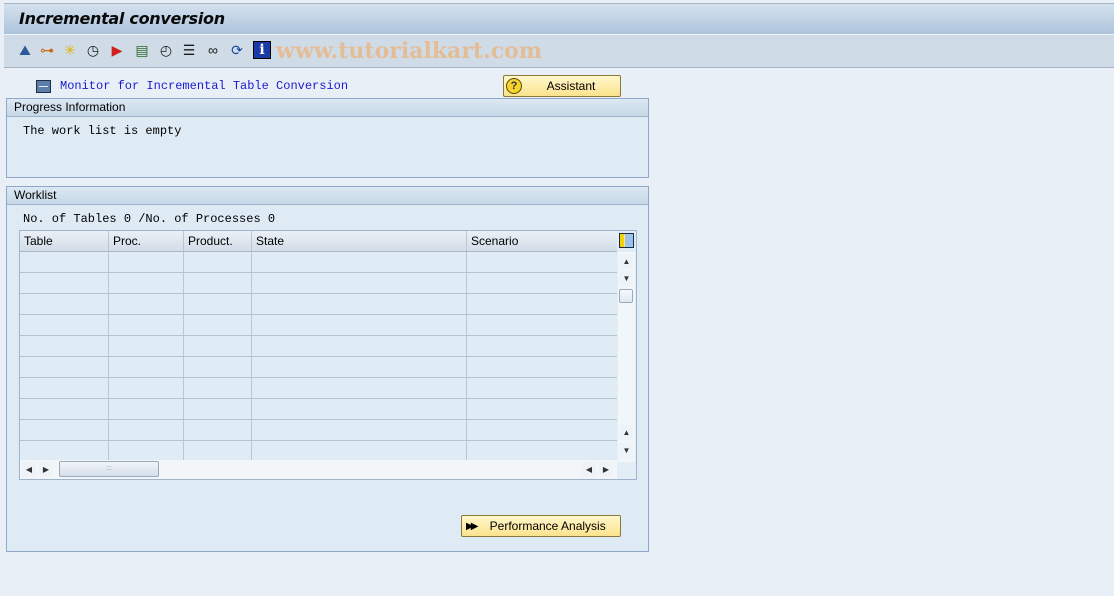  Describe the element at coordinates (93, 50) in the screenshot. I see `schedule-check-icon: ◷` at that location.